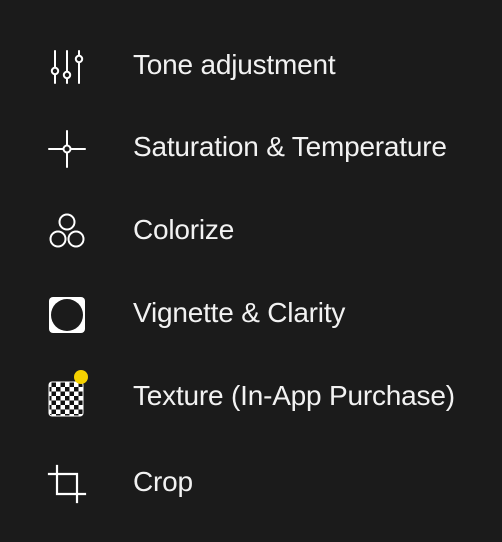 The image size is (502, 542). Describe the element at coordinates (251, 230) in the screenshot. I see `menu-item-colorize: Colorize` at that location.